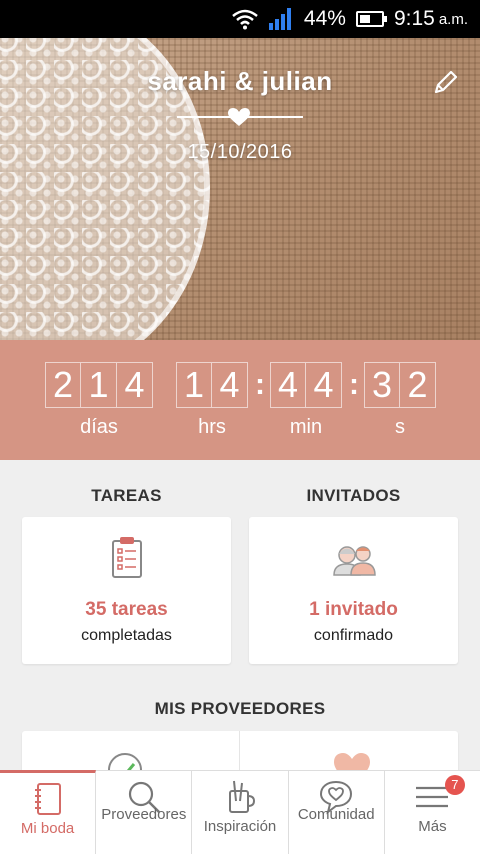 This screenshot has width=480, height=854. What do you see at coordinates (47, 828) in the screenshot?
I see `nav-label: Mi boda` at bounding box center [47, 828].